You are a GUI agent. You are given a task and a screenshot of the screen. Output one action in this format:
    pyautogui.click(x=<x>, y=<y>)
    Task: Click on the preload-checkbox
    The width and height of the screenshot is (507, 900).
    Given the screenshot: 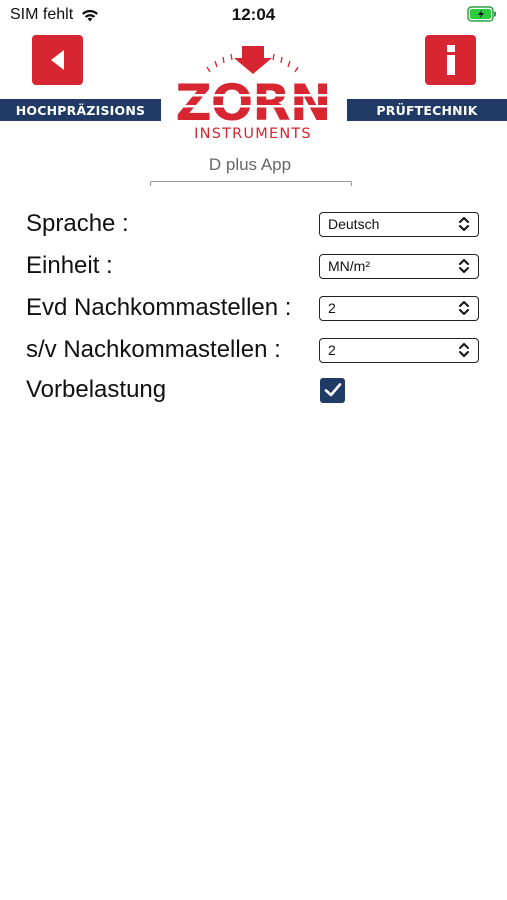 What is the action you would take?
    pyautogui.click(x=332, y=390)
    